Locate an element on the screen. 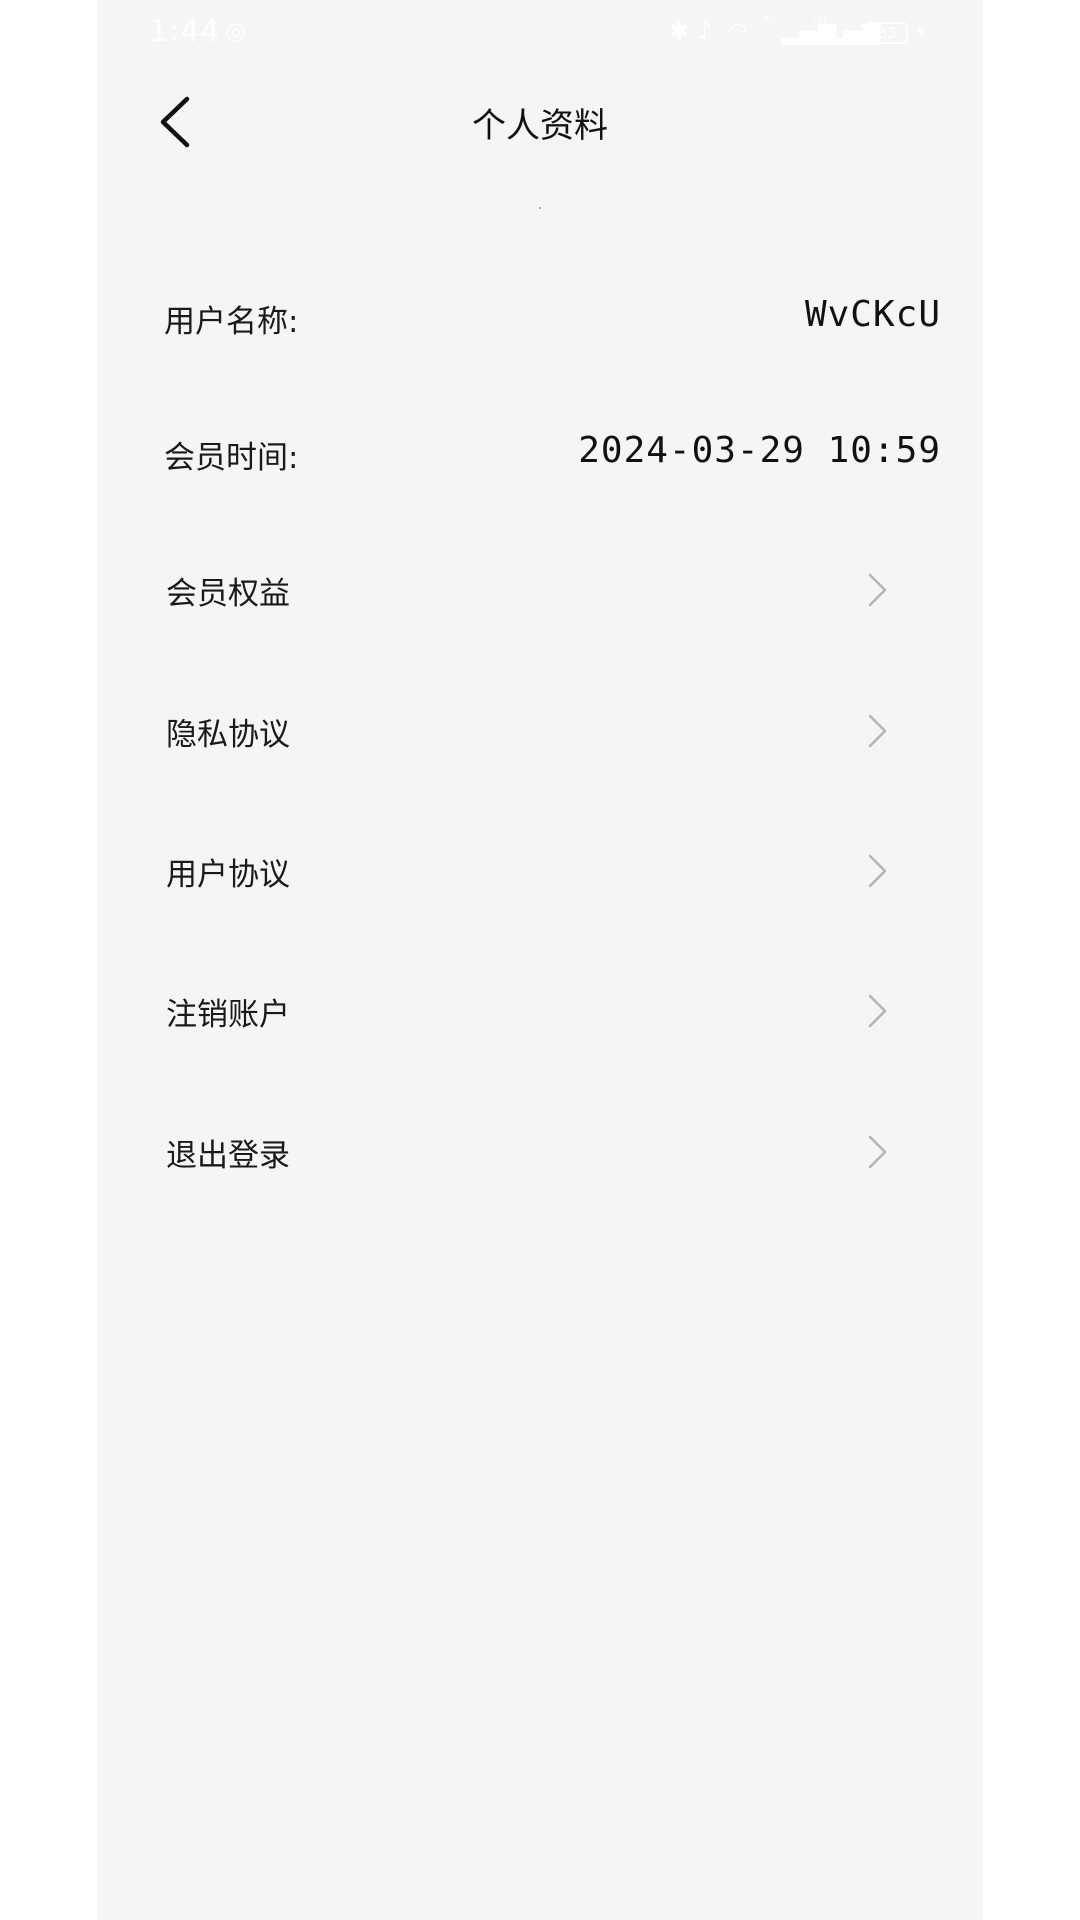 The width and height of the screenshot is (1080, 1920). username-label: 用户名称: is located at coordinates (231, 322).